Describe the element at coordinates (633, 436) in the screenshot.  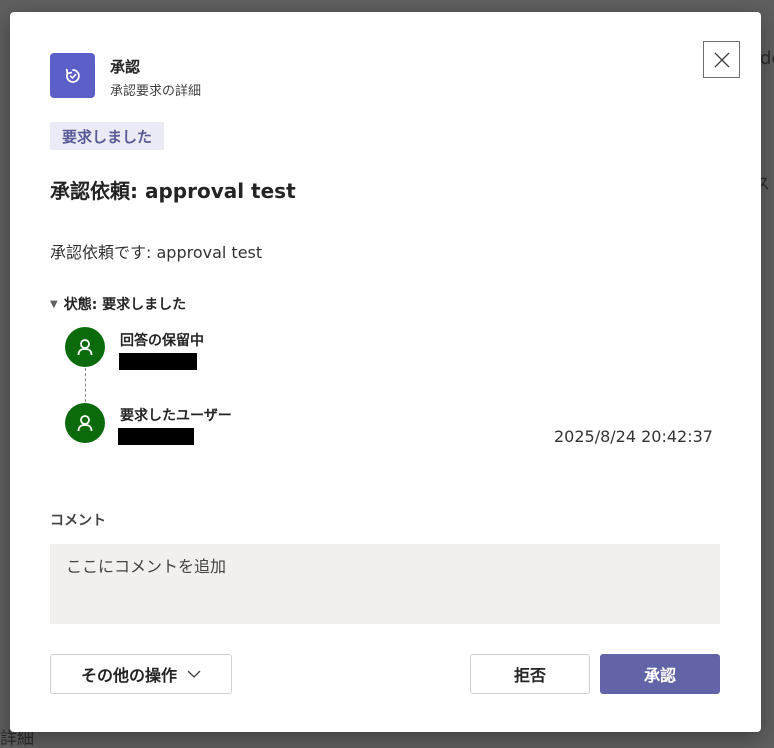
I see `request-timestamp: 2025/8/24 20:42:37` at that location.